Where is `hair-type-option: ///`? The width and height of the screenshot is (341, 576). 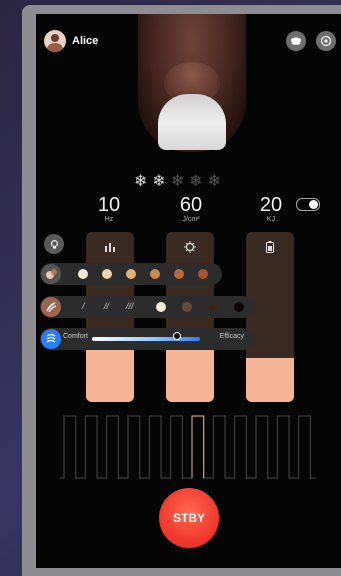 hair-type-option: /// is located at coordinates (130, 306).